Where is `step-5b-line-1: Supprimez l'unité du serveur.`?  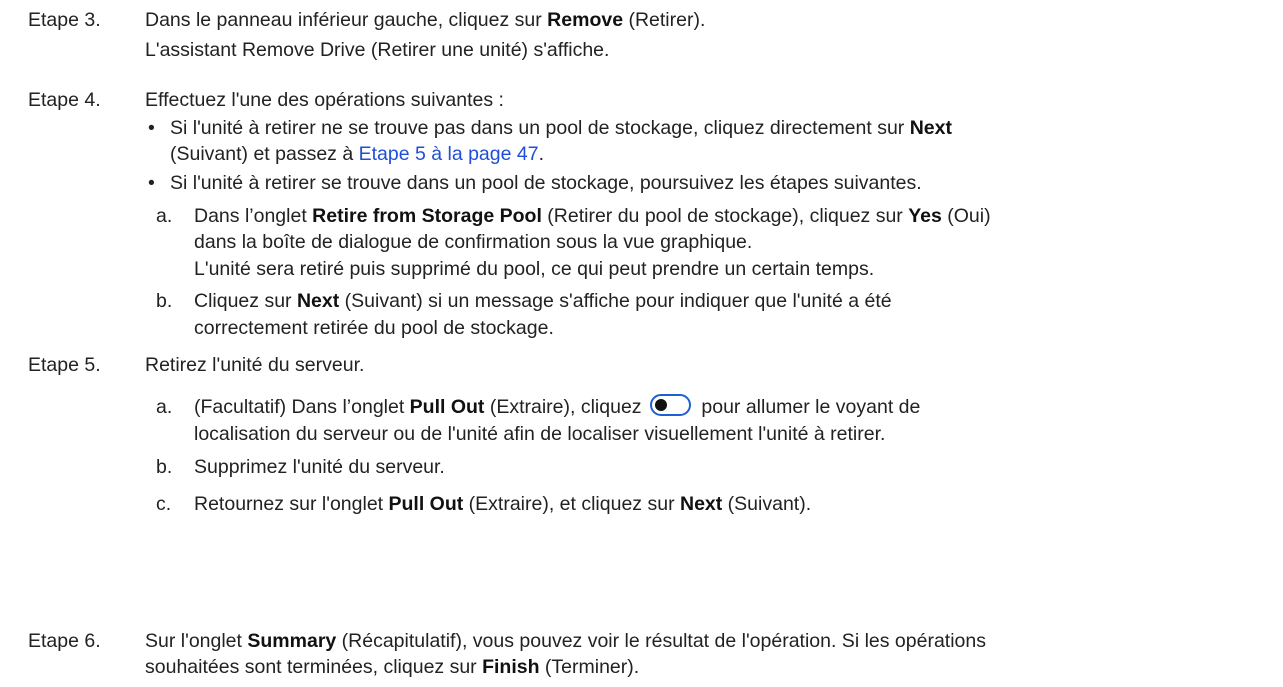 step-5b-line-1: Supprimez l'unité du serveur. is located at coordinates (319, 467).